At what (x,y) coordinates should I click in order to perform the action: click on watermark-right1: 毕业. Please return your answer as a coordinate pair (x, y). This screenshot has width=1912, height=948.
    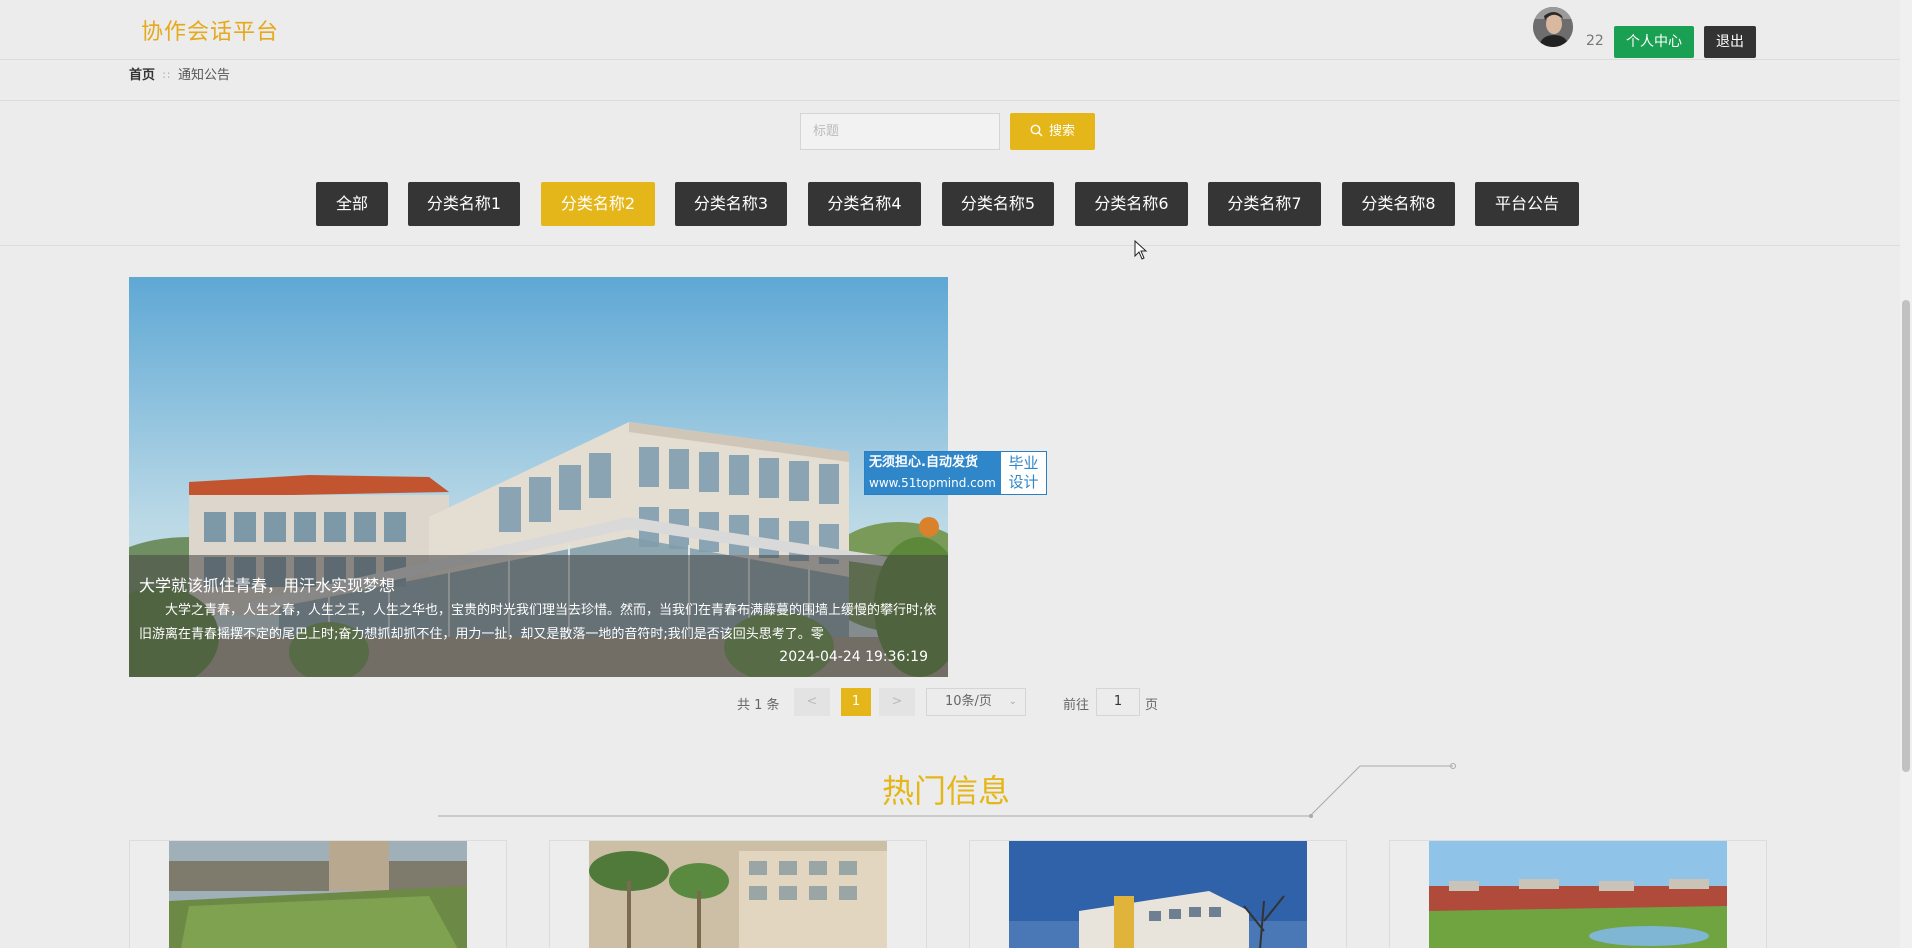
    Looking at the image, I should click on (1023, 463).